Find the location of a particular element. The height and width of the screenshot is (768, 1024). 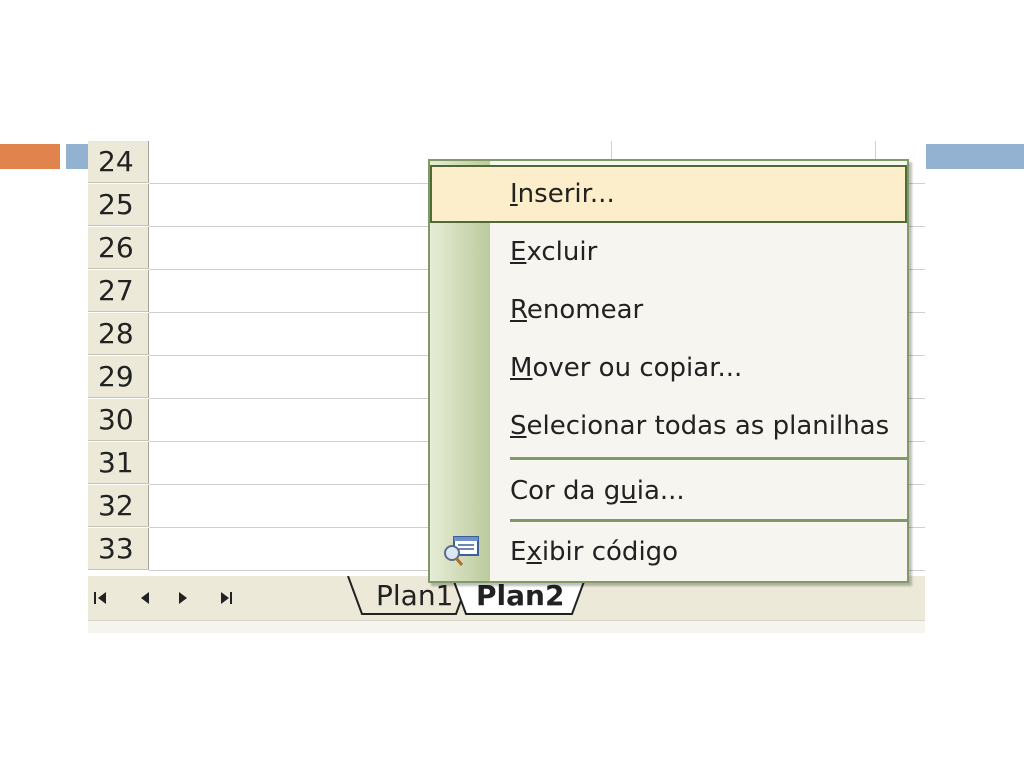

prev-sheet-icon is located at coordinates (145, 598).